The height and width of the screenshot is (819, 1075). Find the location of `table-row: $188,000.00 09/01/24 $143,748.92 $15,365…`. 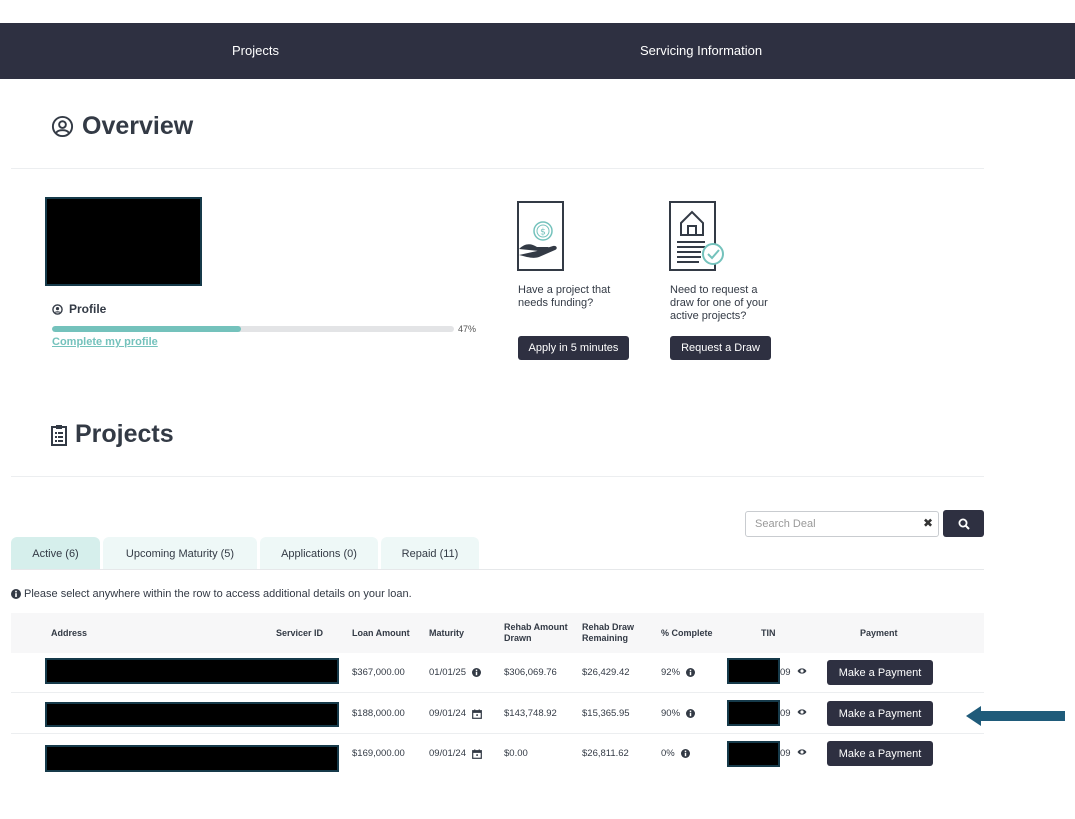

table-row: $188,000.00 09/01/24 $143,748.92 $15,365… is located at coordinates (497, 714).